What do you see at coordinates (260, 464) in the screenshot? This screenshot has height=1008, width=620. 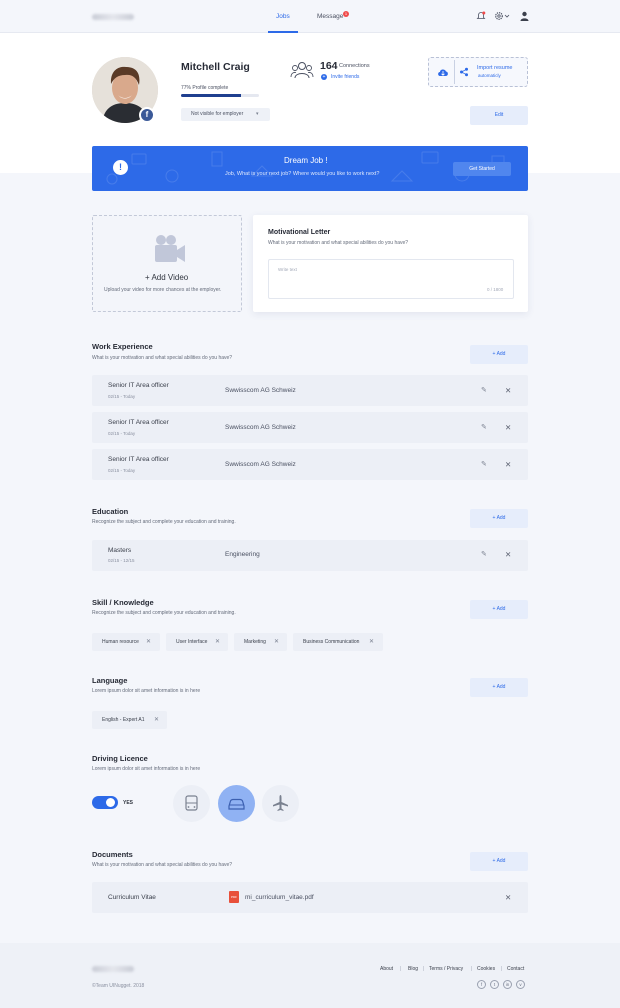 I see `work-company: Swwisscom AG Schweiz` at bounding box center [260, 464].